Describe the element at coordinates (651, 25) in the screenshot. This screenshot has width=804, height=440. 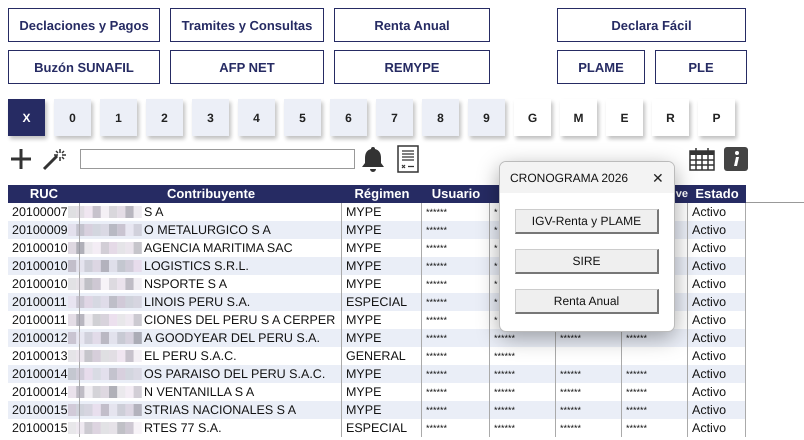
I see `menu-button: Declara Fácil` at that location.